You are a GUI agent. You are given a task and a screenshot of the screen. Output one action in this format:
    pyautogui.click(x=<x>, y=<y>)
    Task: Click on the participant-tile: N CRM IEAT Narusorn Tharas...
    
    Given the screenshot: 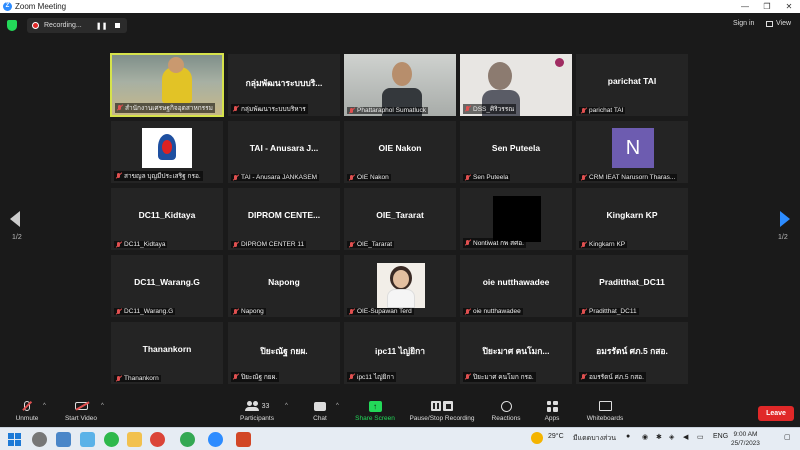 What is the action you would take?
    pyautogui.click(x=632, y=152)
    